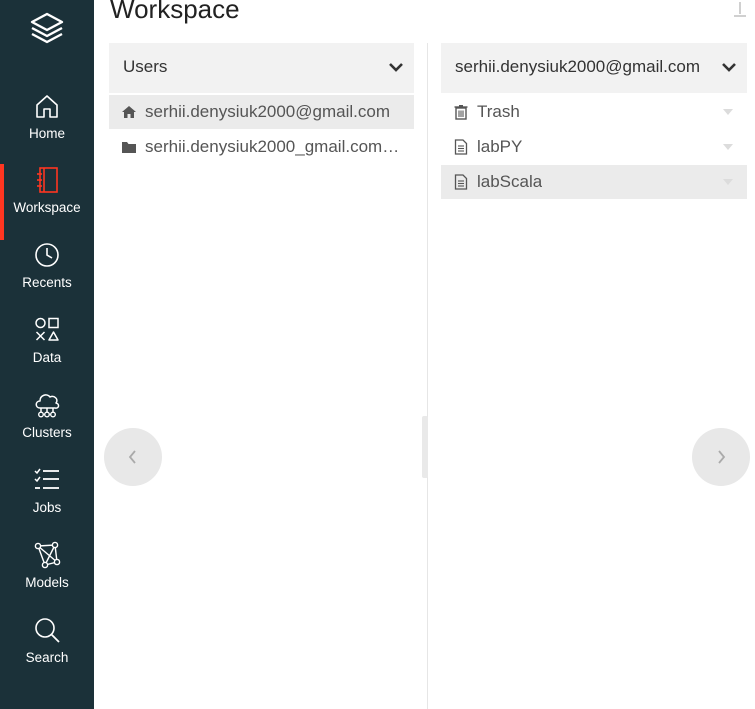 Image resolution: width=755 pixels, height=709 pixels. What do you see at coordinates (47, 555) in the screenshot?
I see `models-icon` at bounding box center [47, 555].